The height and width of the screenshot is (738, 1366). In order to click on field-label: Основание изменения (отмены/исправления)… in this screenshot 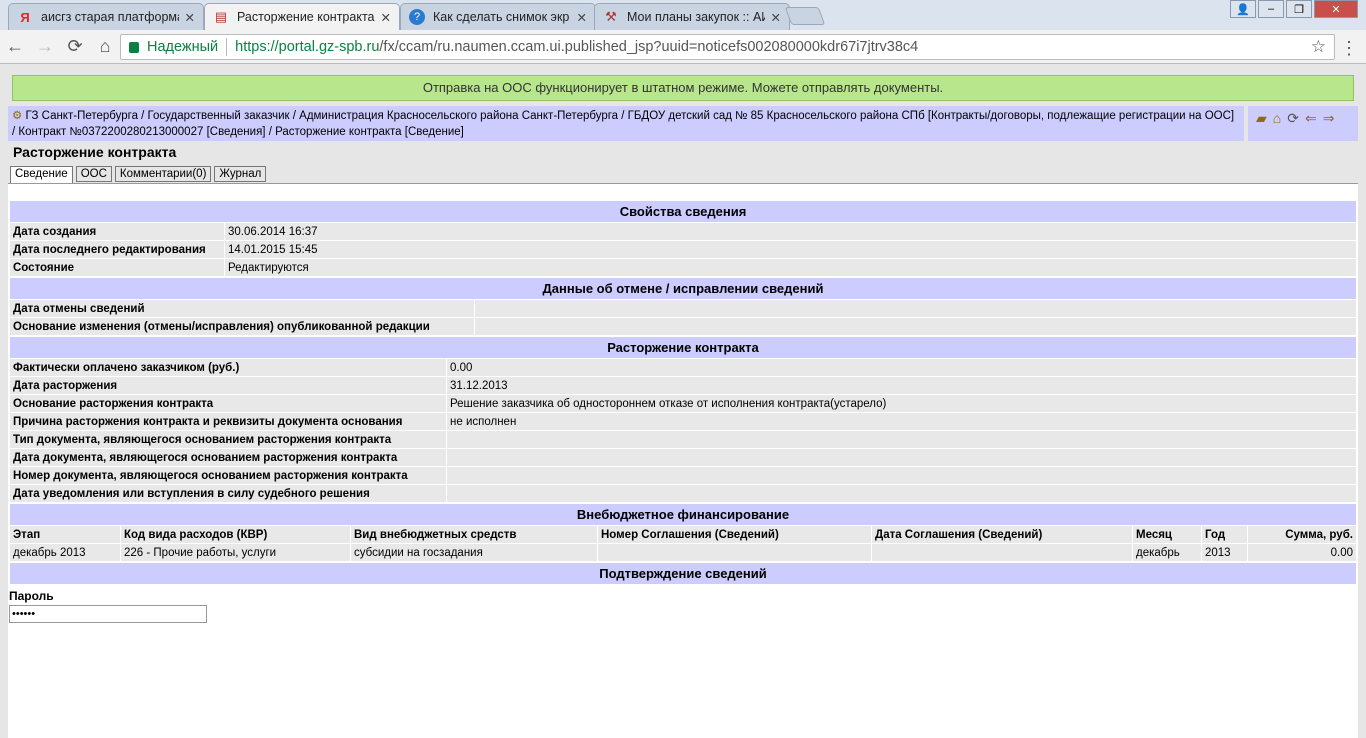, I will do `click(242, 326)`.